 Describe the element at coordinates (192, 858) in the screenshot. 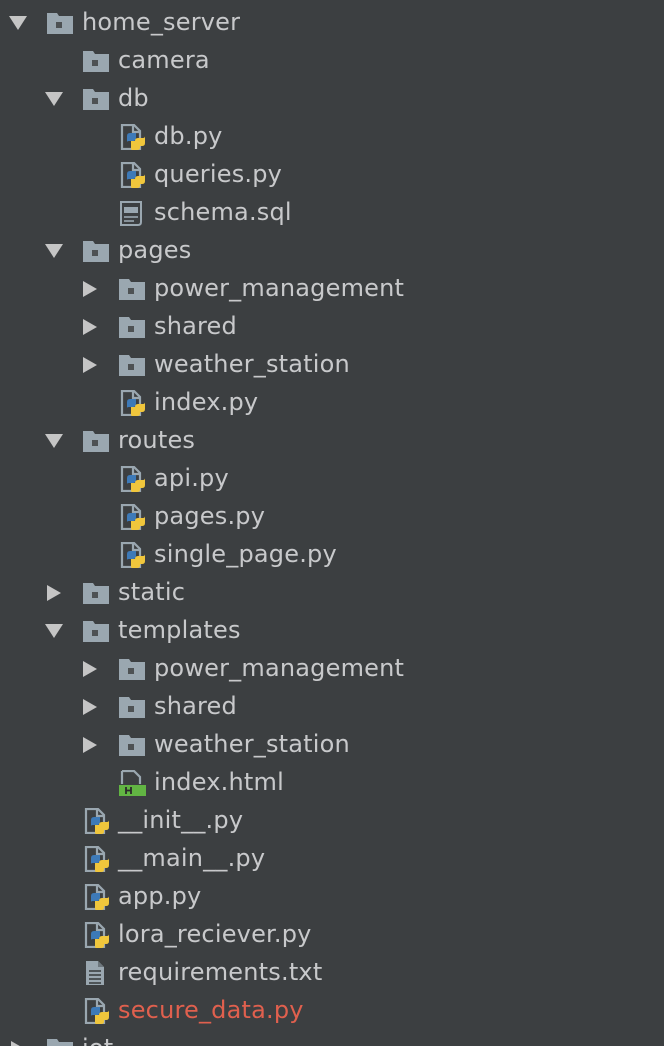

I see `tree-item-label: __main__.py` at that location.